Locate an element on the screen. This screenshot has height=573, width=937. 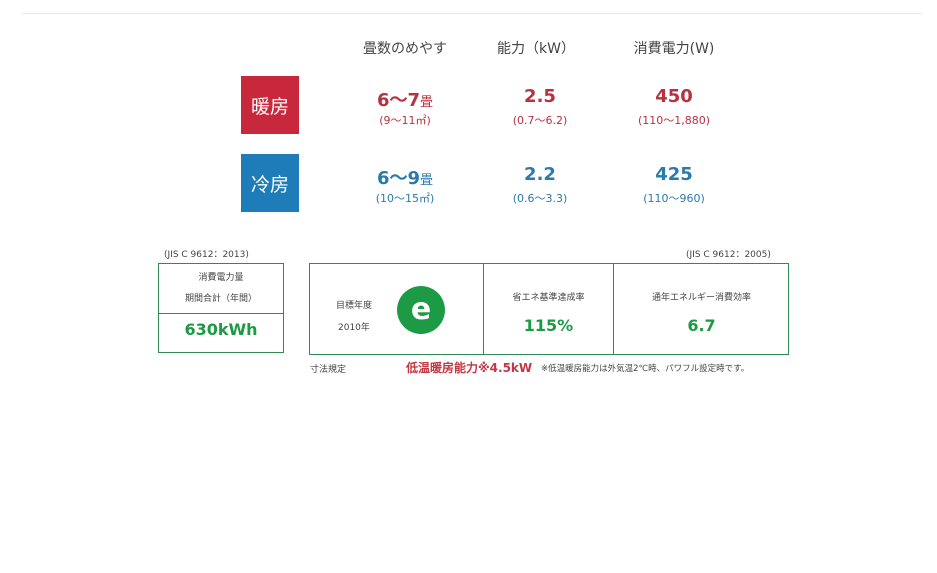
jis-standard-left: (JIS C 9612：2013) is located at coordinates (206, 255).